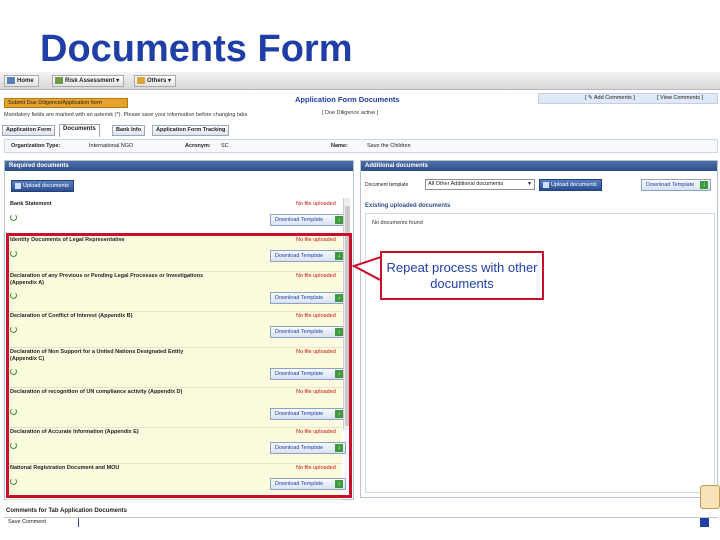 This screenshot has height=540, width=720. What do you see at coordinates (397, 223) in the screenshot?
I see `no-documents-text: No documents found` at bounding box center [397, 223].